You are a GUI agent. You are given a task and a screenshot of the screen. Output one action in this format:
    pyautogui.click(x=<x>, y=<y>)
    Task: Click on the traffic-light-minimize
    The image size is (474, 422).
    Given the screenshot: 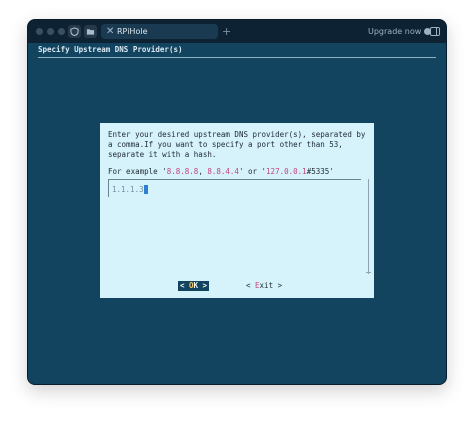 What is the action you would take?
    pyautogui.click(x=50, y=31)
    